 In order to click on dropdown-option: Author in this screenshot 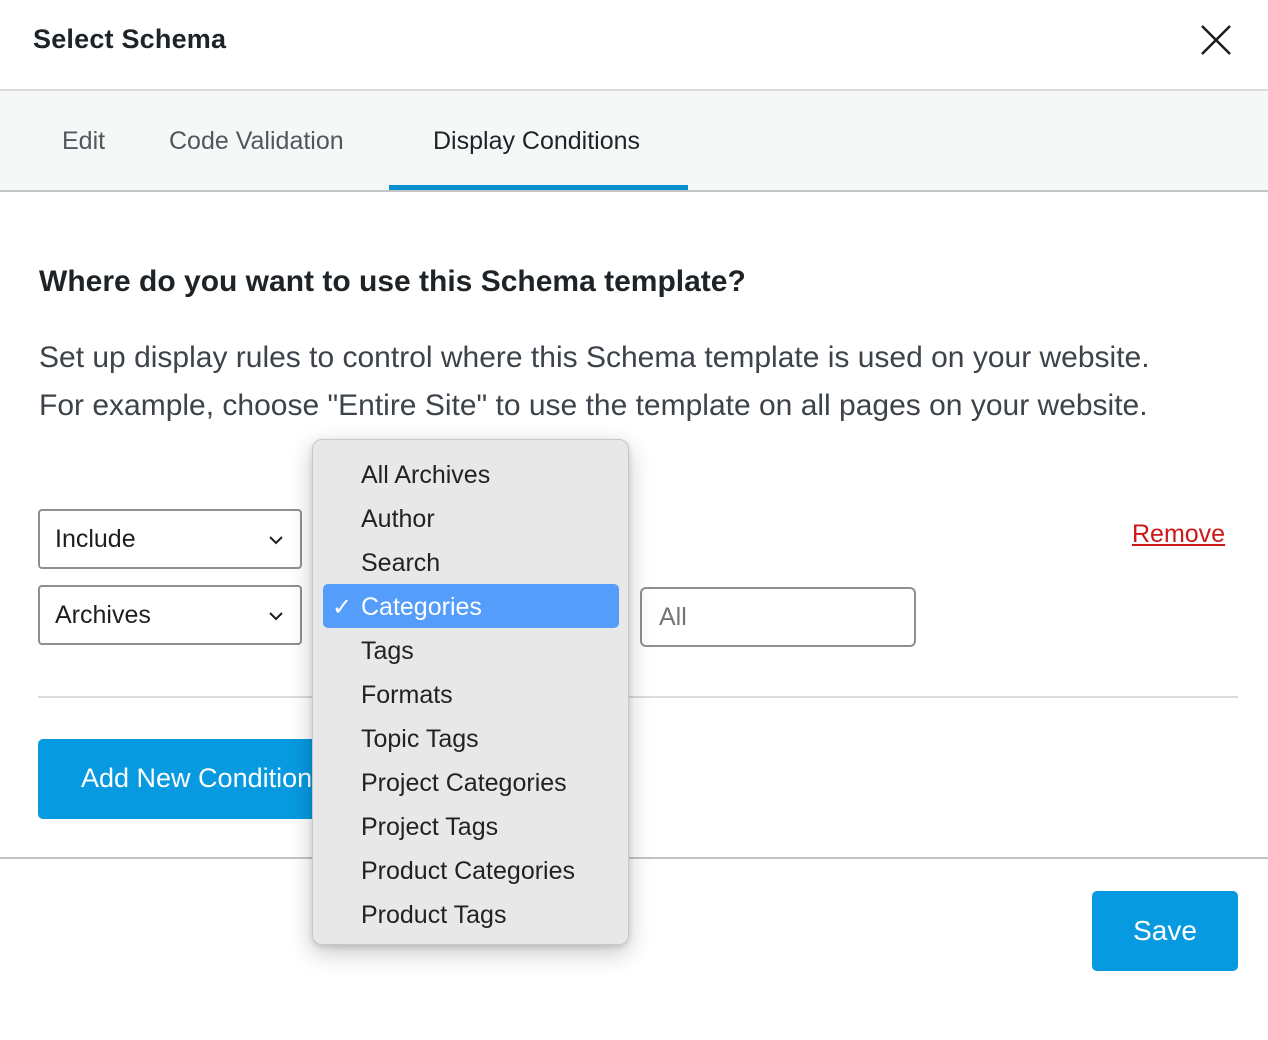, I will do `click(471, 518)`.